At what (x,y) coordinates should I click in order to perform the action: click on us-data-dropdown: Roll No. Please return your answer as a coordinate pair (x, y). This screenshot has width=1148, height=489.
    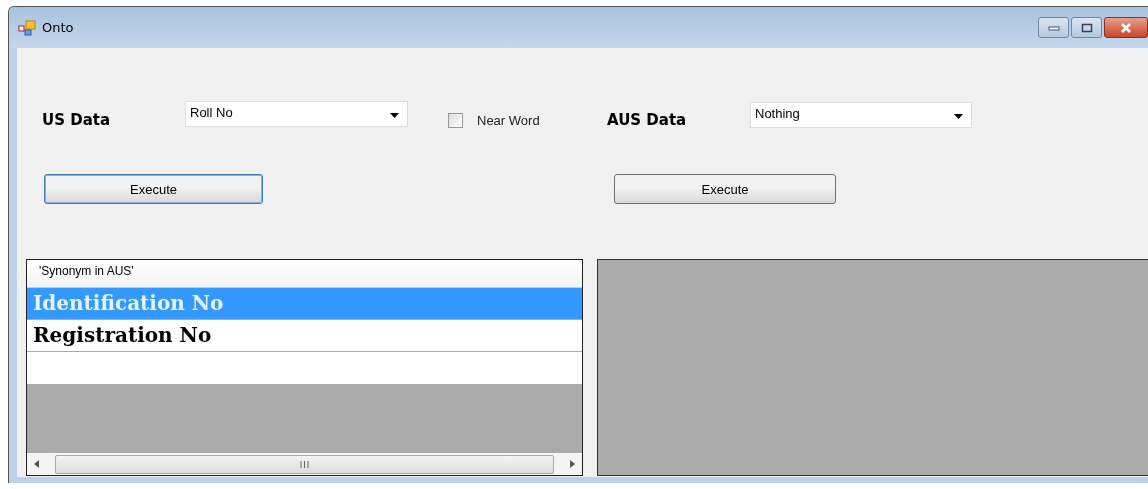
    Looking at the image, I should click on (296, 114).